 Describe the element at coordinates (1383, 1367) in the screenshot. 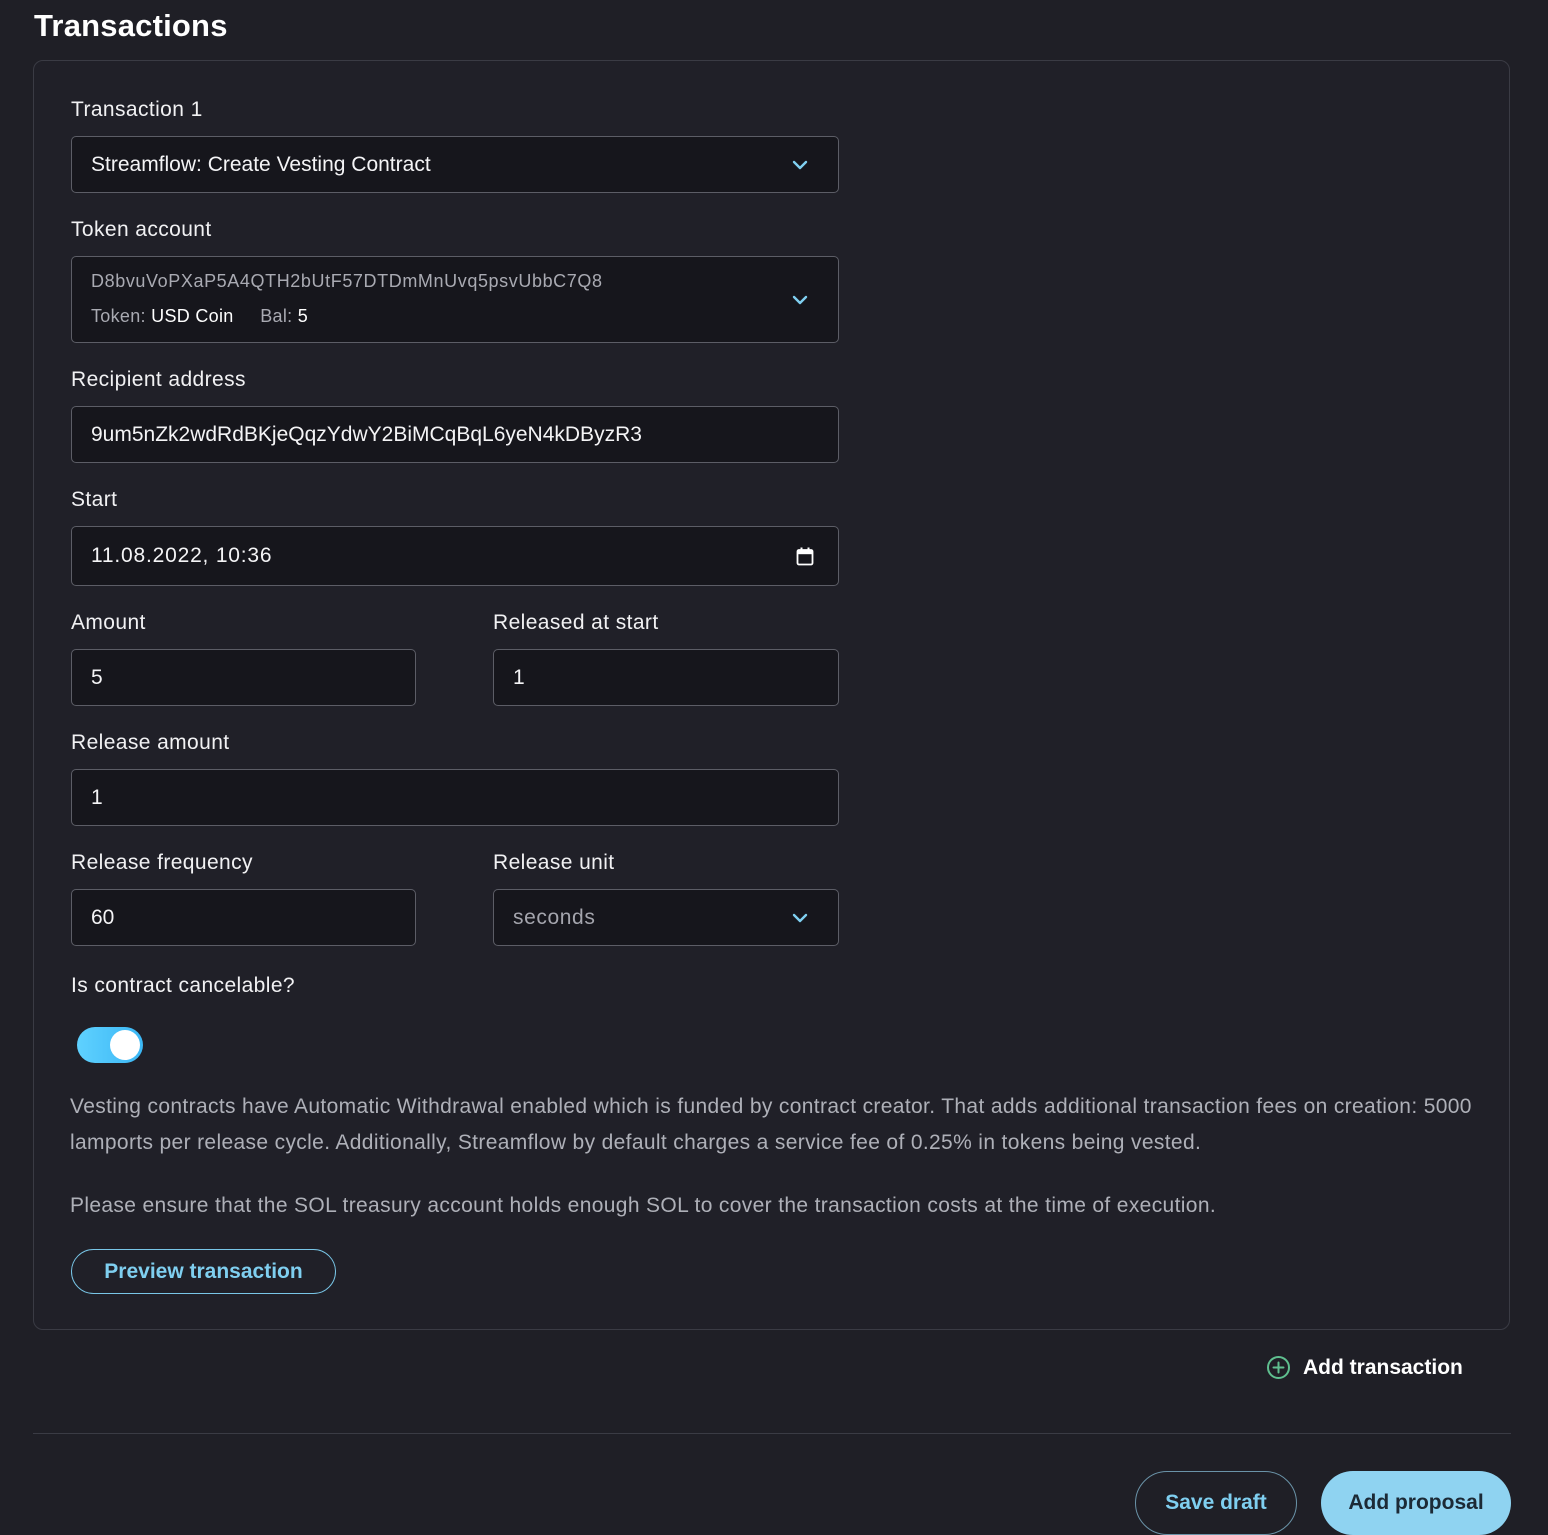

I see `add-transaction-label: Add transaction` at that location.